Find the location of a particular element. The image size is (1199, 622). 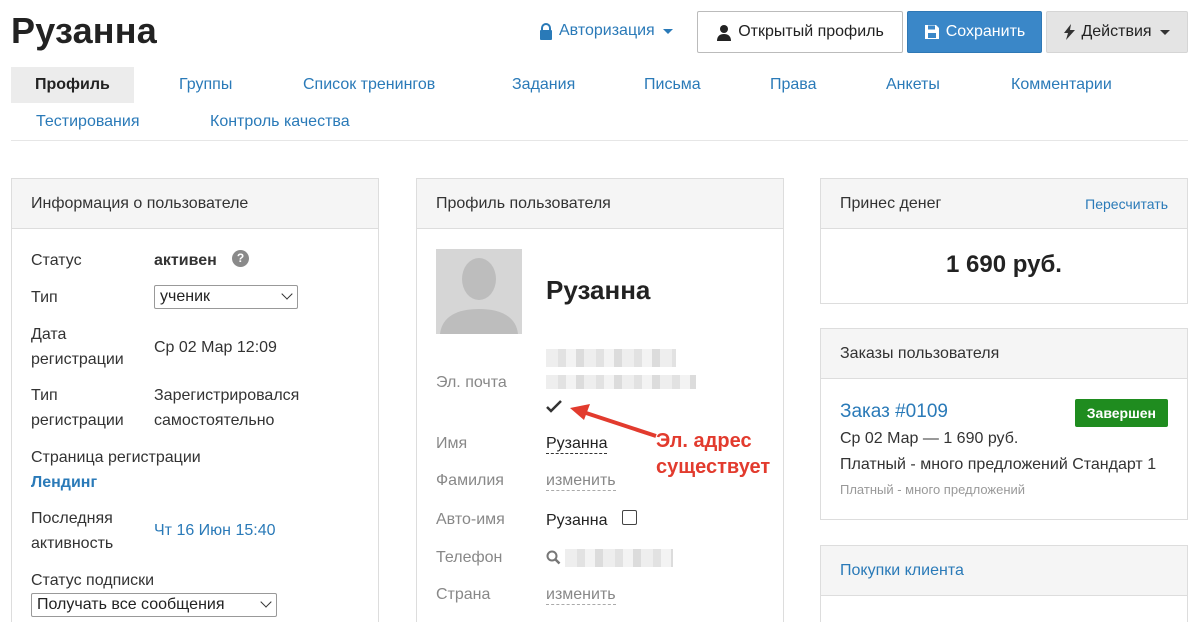

help-icon: ? is located at coordinates (240, 258).